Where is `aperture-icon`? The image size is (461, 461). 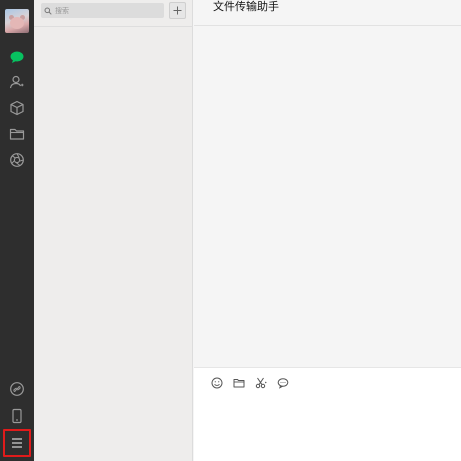 aperture-icon is located at coordinates (17, 160).